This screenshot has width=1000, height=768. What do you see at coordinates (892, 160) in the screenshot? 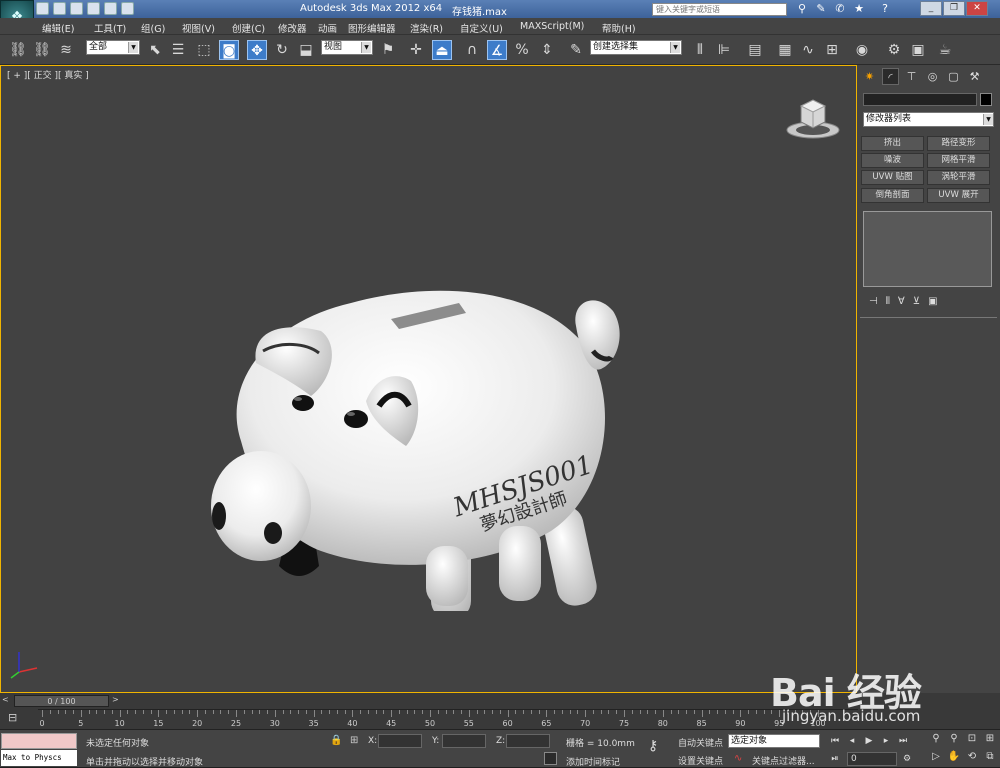
I see `modifier-button-noise: 噪波` at bounding box center [892, 160].